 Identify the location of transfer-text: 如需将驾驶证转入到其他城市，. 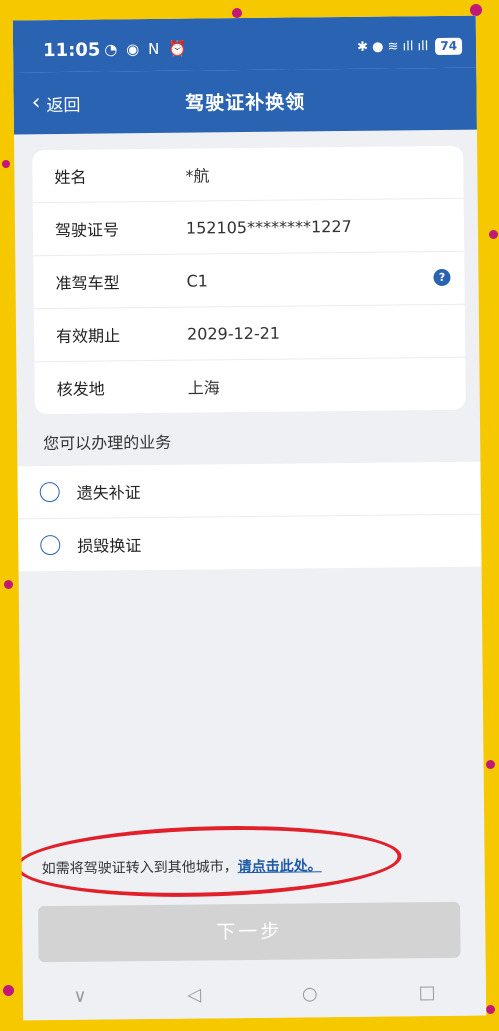
(139, 868).